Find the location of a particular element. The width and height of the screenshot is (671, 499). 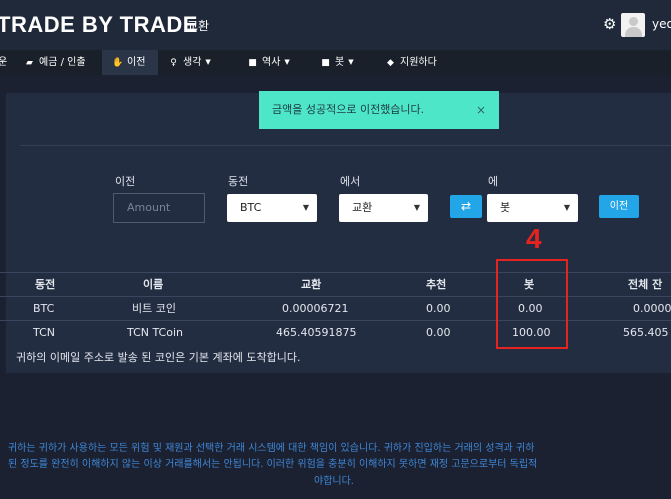

deposit-note: 귀하의 이메일 주소로 발송 된 코인은 기본 계좌에 도착합니다. is located at coordinates (158, 357).